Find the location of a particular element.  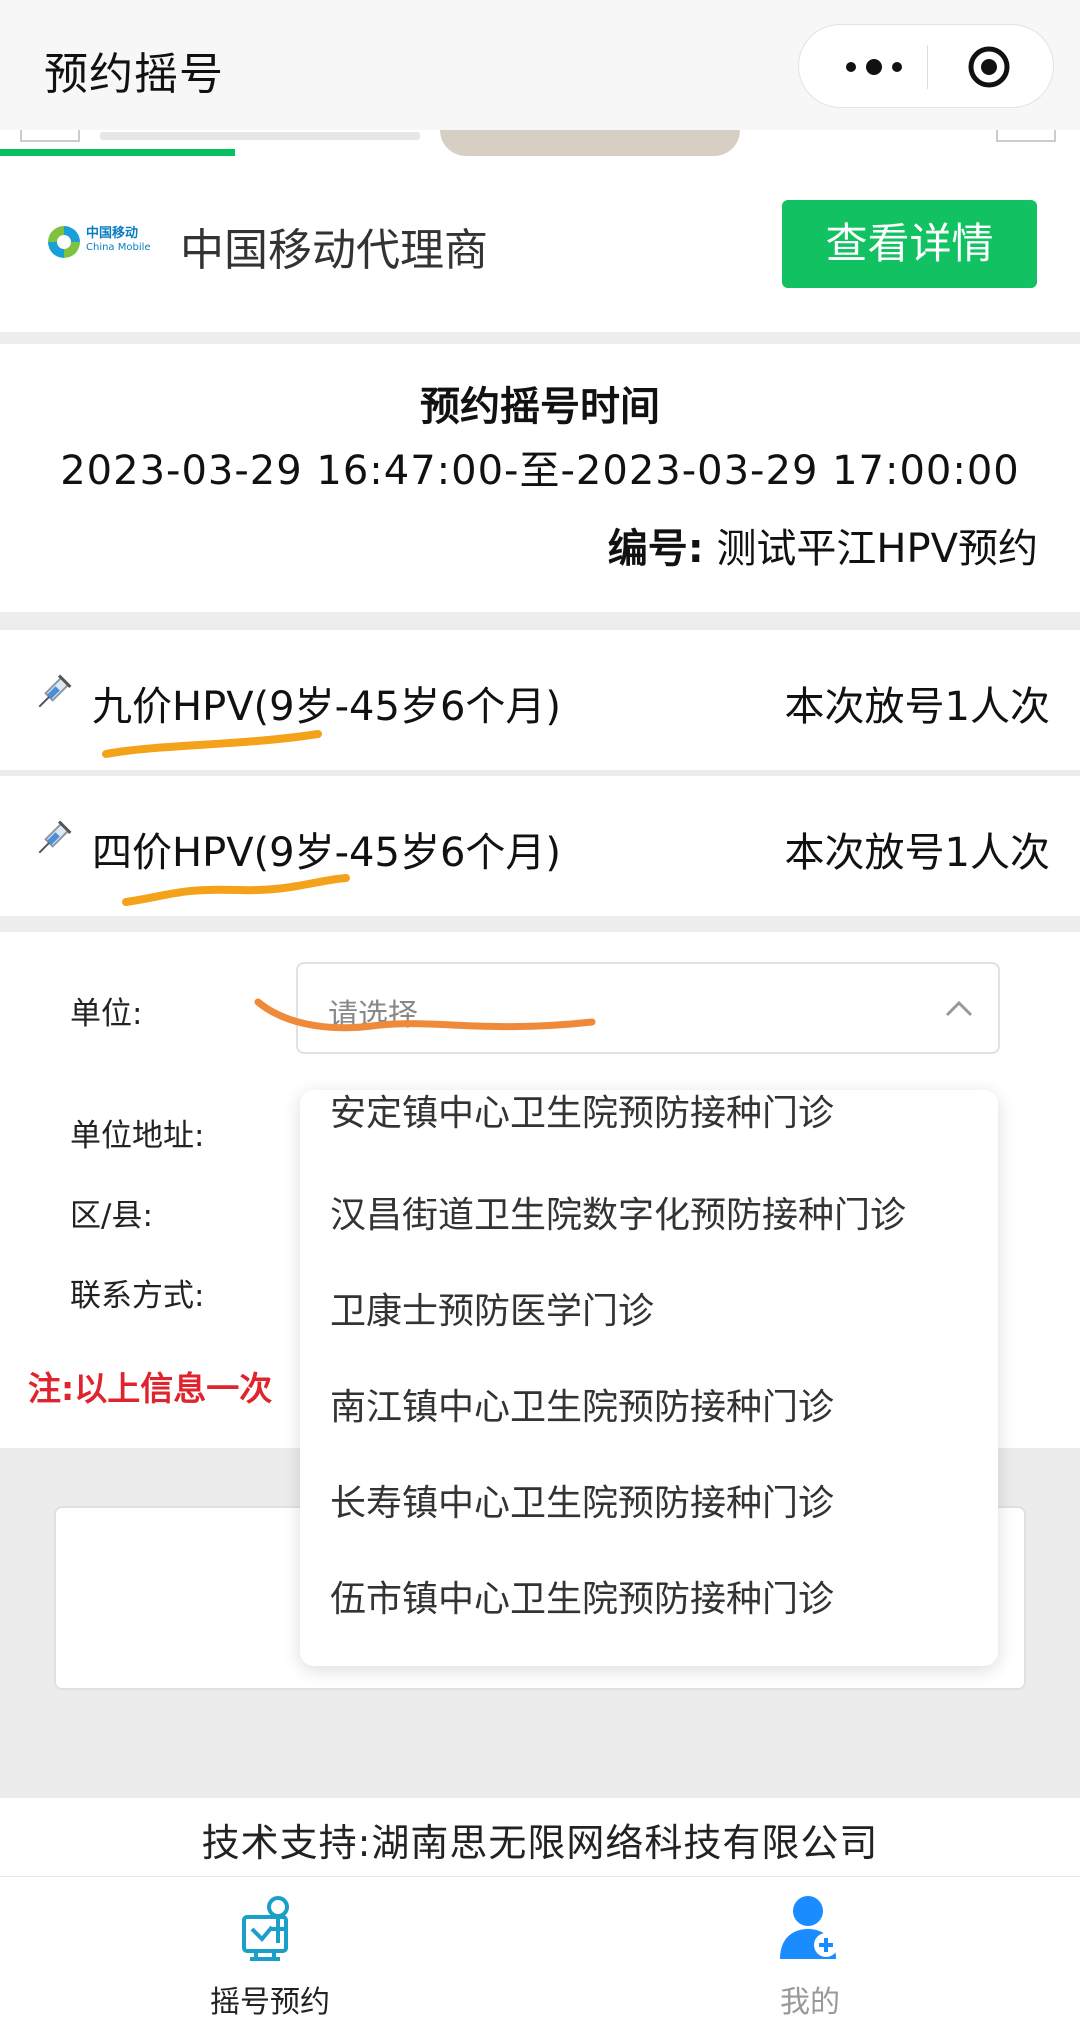

vaccine-row: 四价HPV(9岁-45岁6个月) 本次放号1人次 is located at coordinates (540, 846).